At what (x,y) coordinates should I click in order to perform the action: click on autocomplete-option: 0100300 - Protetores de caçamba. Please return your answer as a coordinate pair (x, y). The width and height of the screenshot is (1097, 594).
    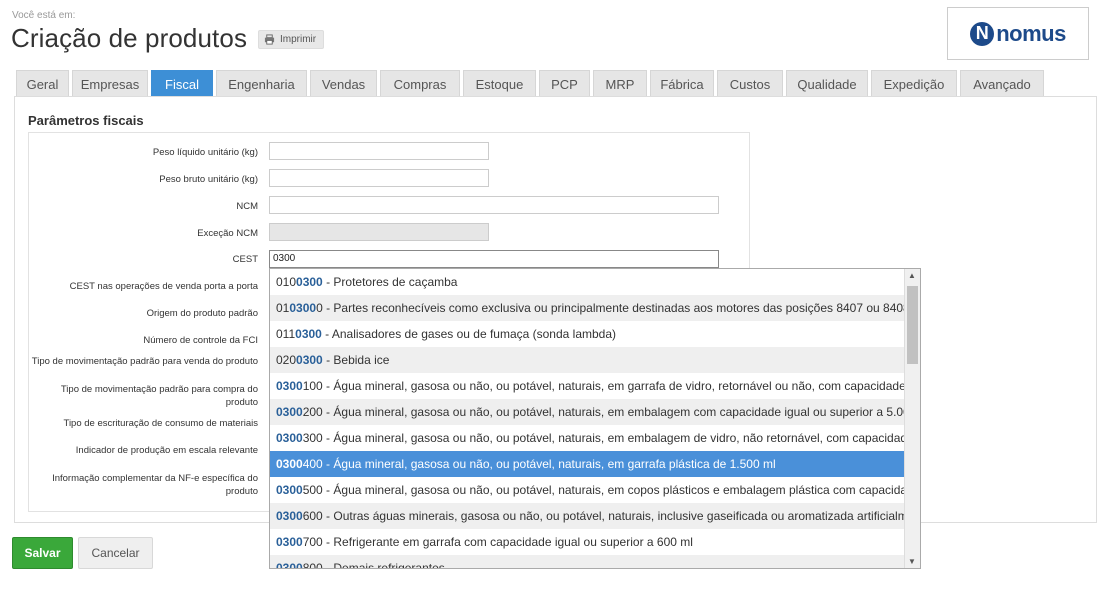
    Looking at the image, I should click on (587, 282).